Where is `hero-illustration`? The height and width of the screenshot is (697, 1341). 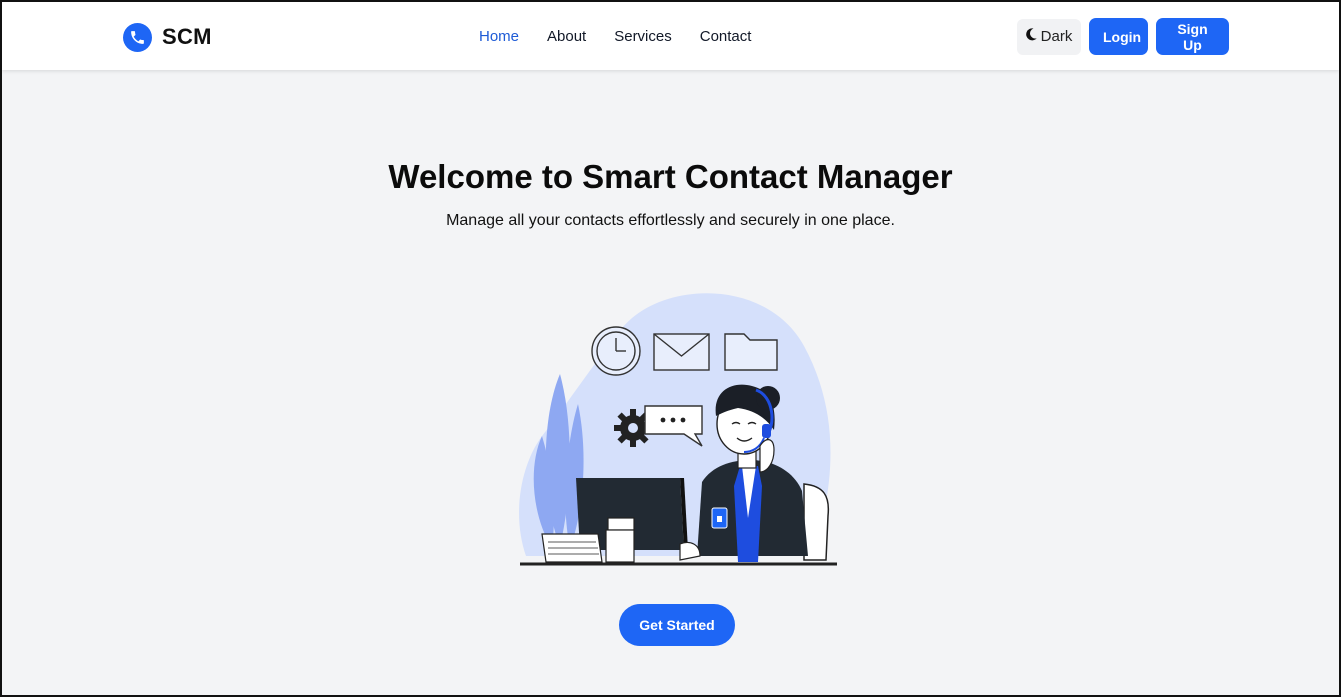 hero-illustration is located at coordinates (677, 431).